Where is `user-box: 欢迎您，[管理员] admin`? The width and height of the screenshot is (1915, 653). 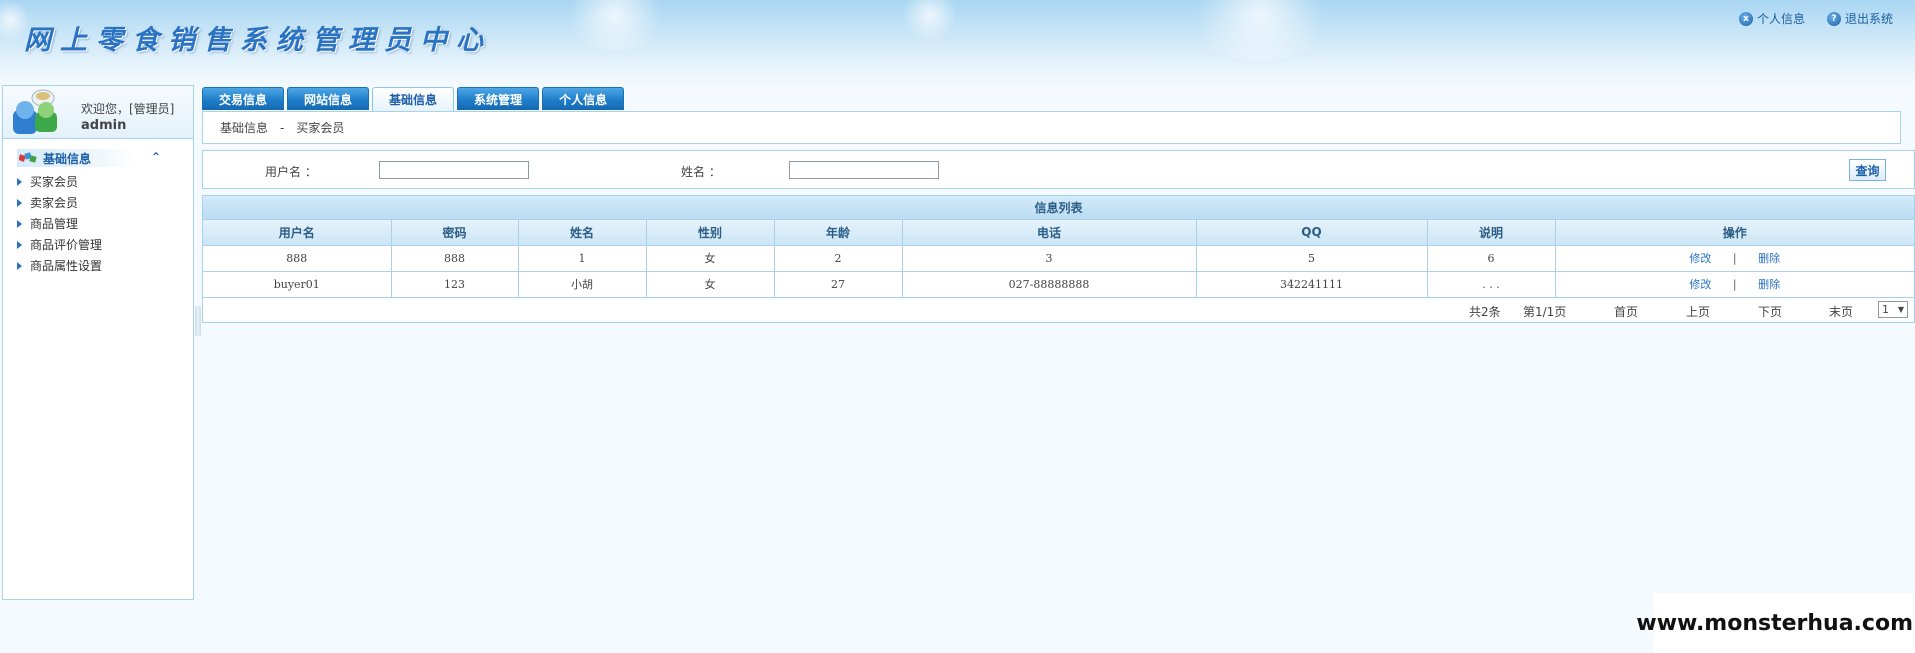 user-box: 欢迎您，[管理员] admin is located at coordinates (98, 112).